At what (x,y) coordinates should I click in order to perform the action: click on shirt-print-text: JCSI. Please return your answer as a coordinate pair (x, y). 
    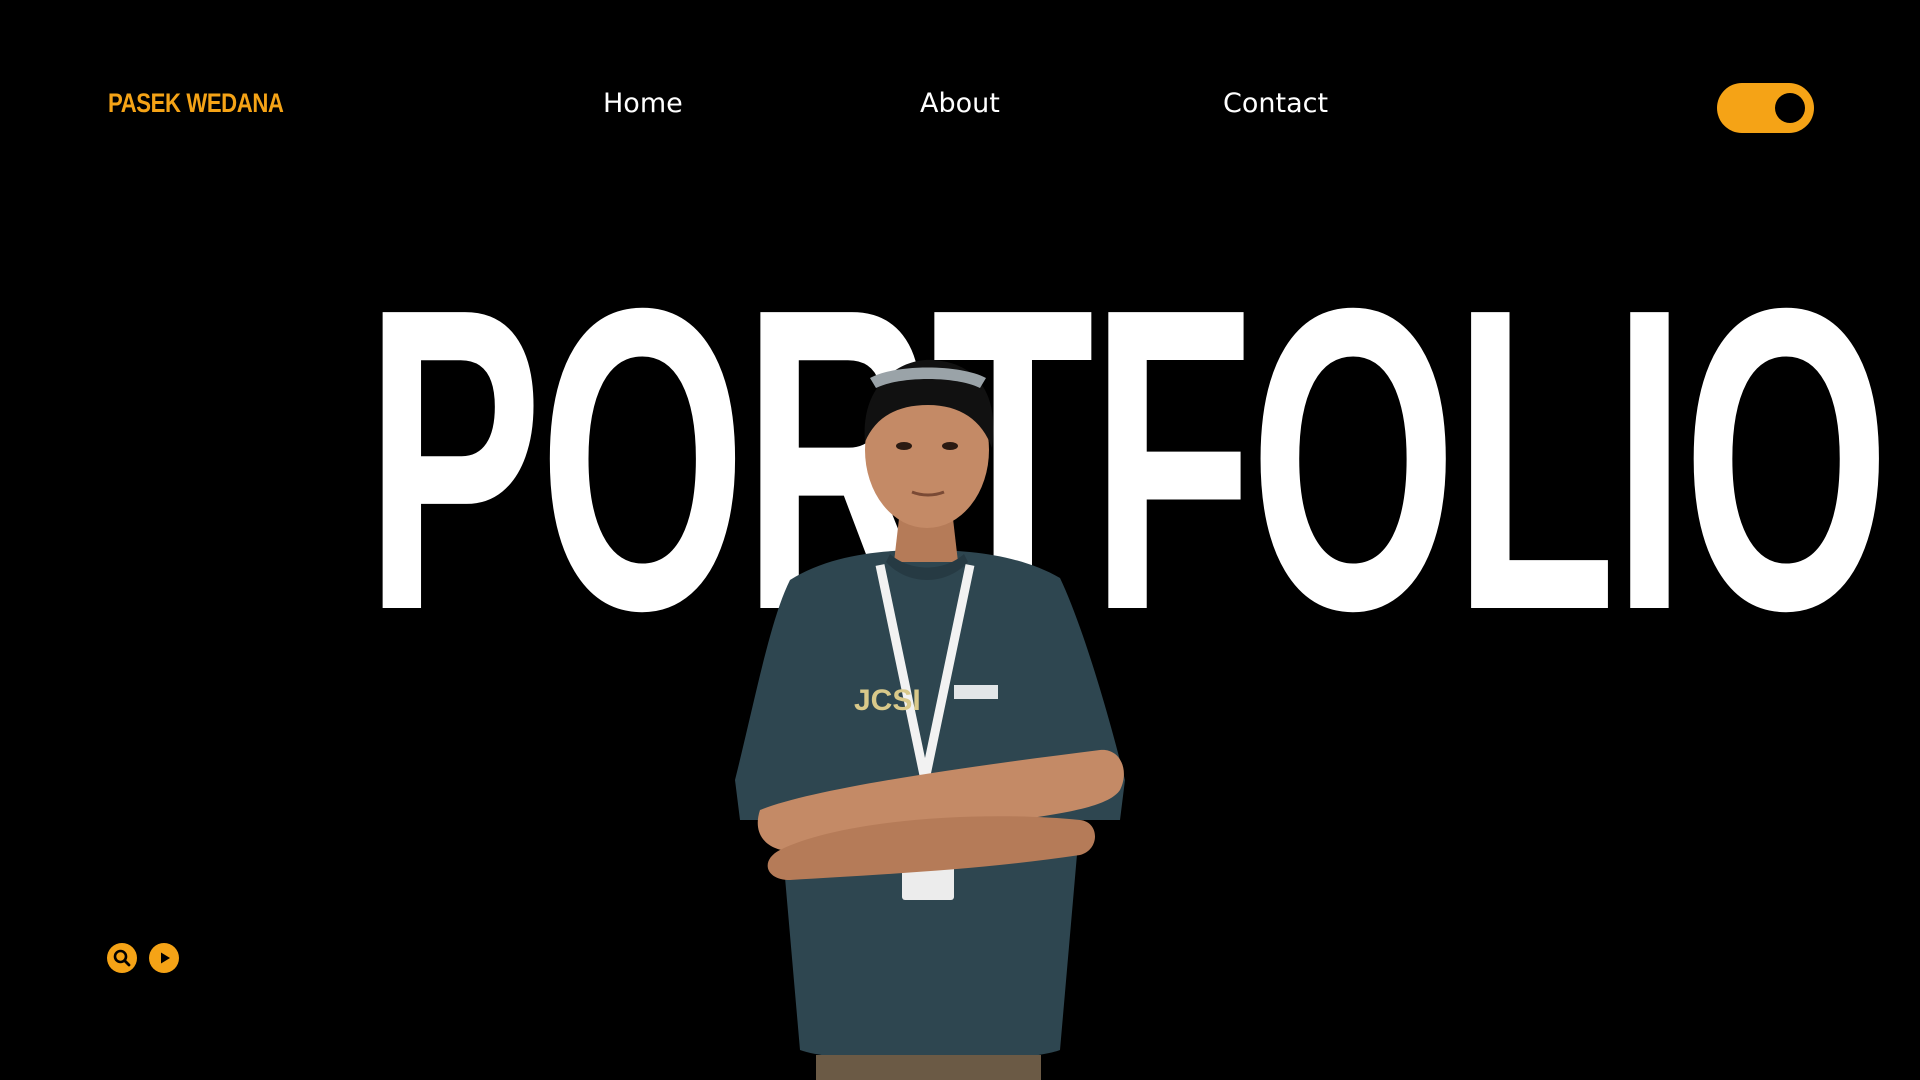
    Looking at the image, I should click on (887, 700).